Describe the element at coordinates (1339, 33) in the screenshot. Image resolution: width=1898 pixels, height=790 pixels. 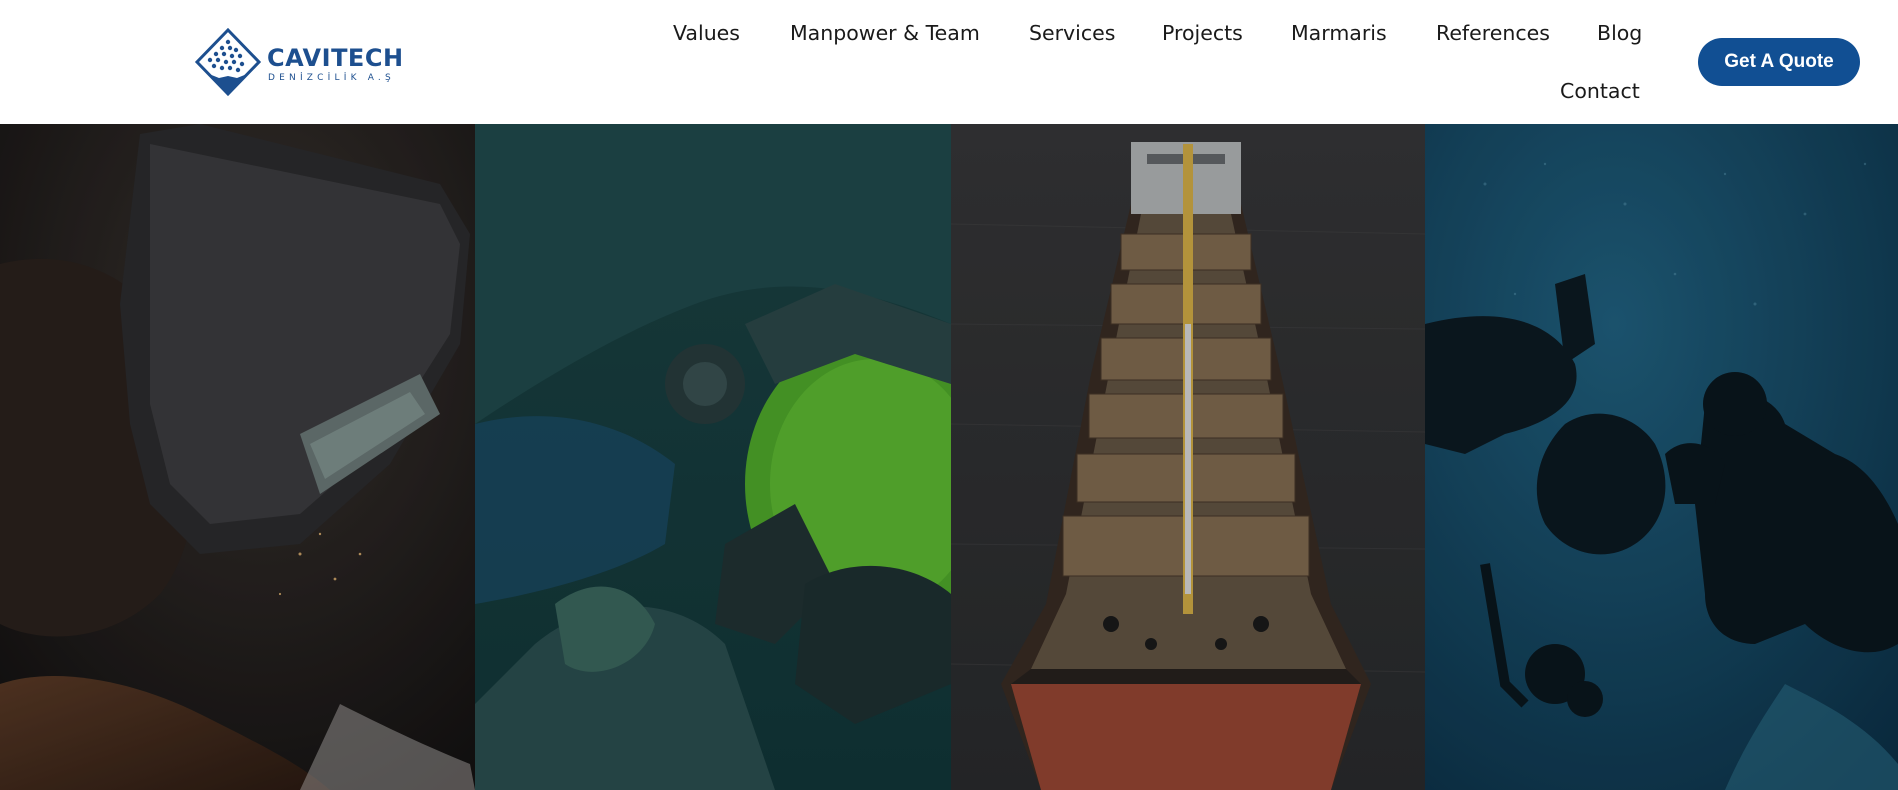
I see `nav-item-marmaris: Marmaris` at that location.